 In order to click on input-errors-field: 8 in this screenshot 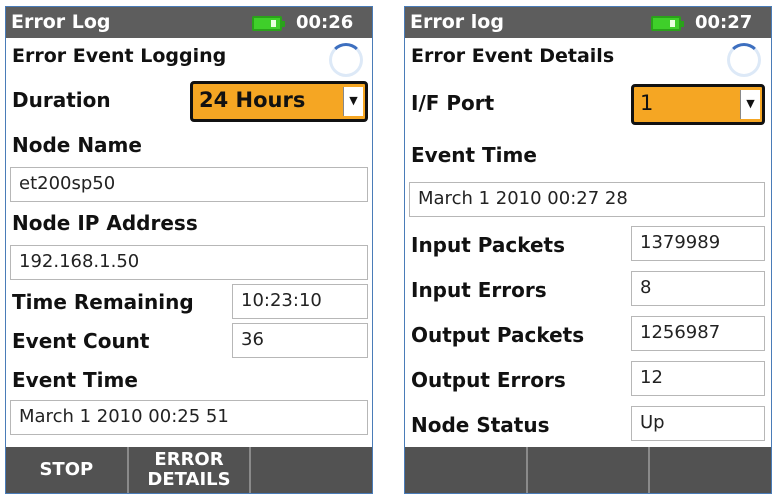, I will do `click(698, 288)`.